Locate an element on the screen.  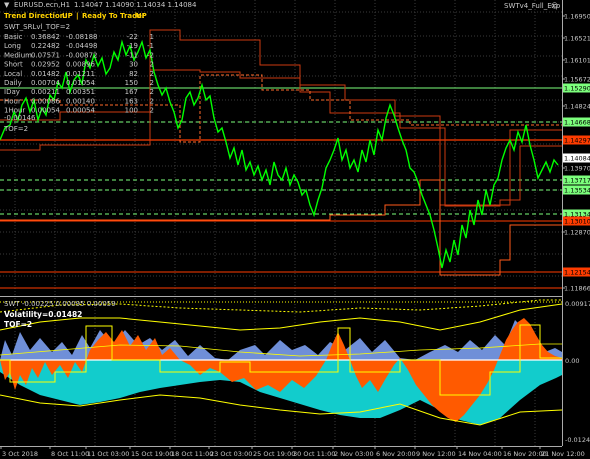
table-cell: 0.36842 is located at coordinates (45, 37).